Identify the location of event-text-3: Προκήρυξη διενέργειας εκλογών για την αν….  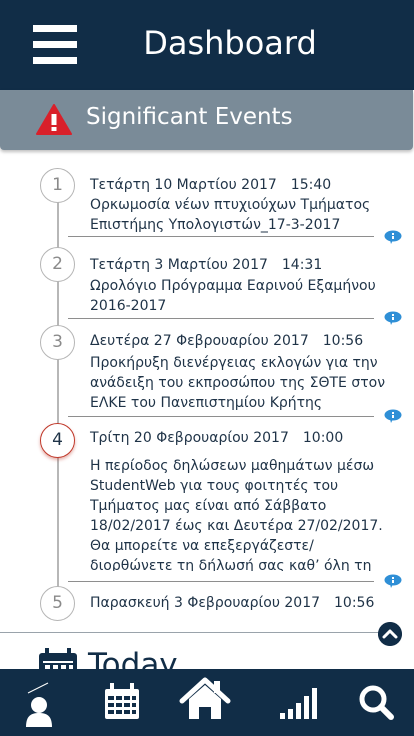
(240, 383).